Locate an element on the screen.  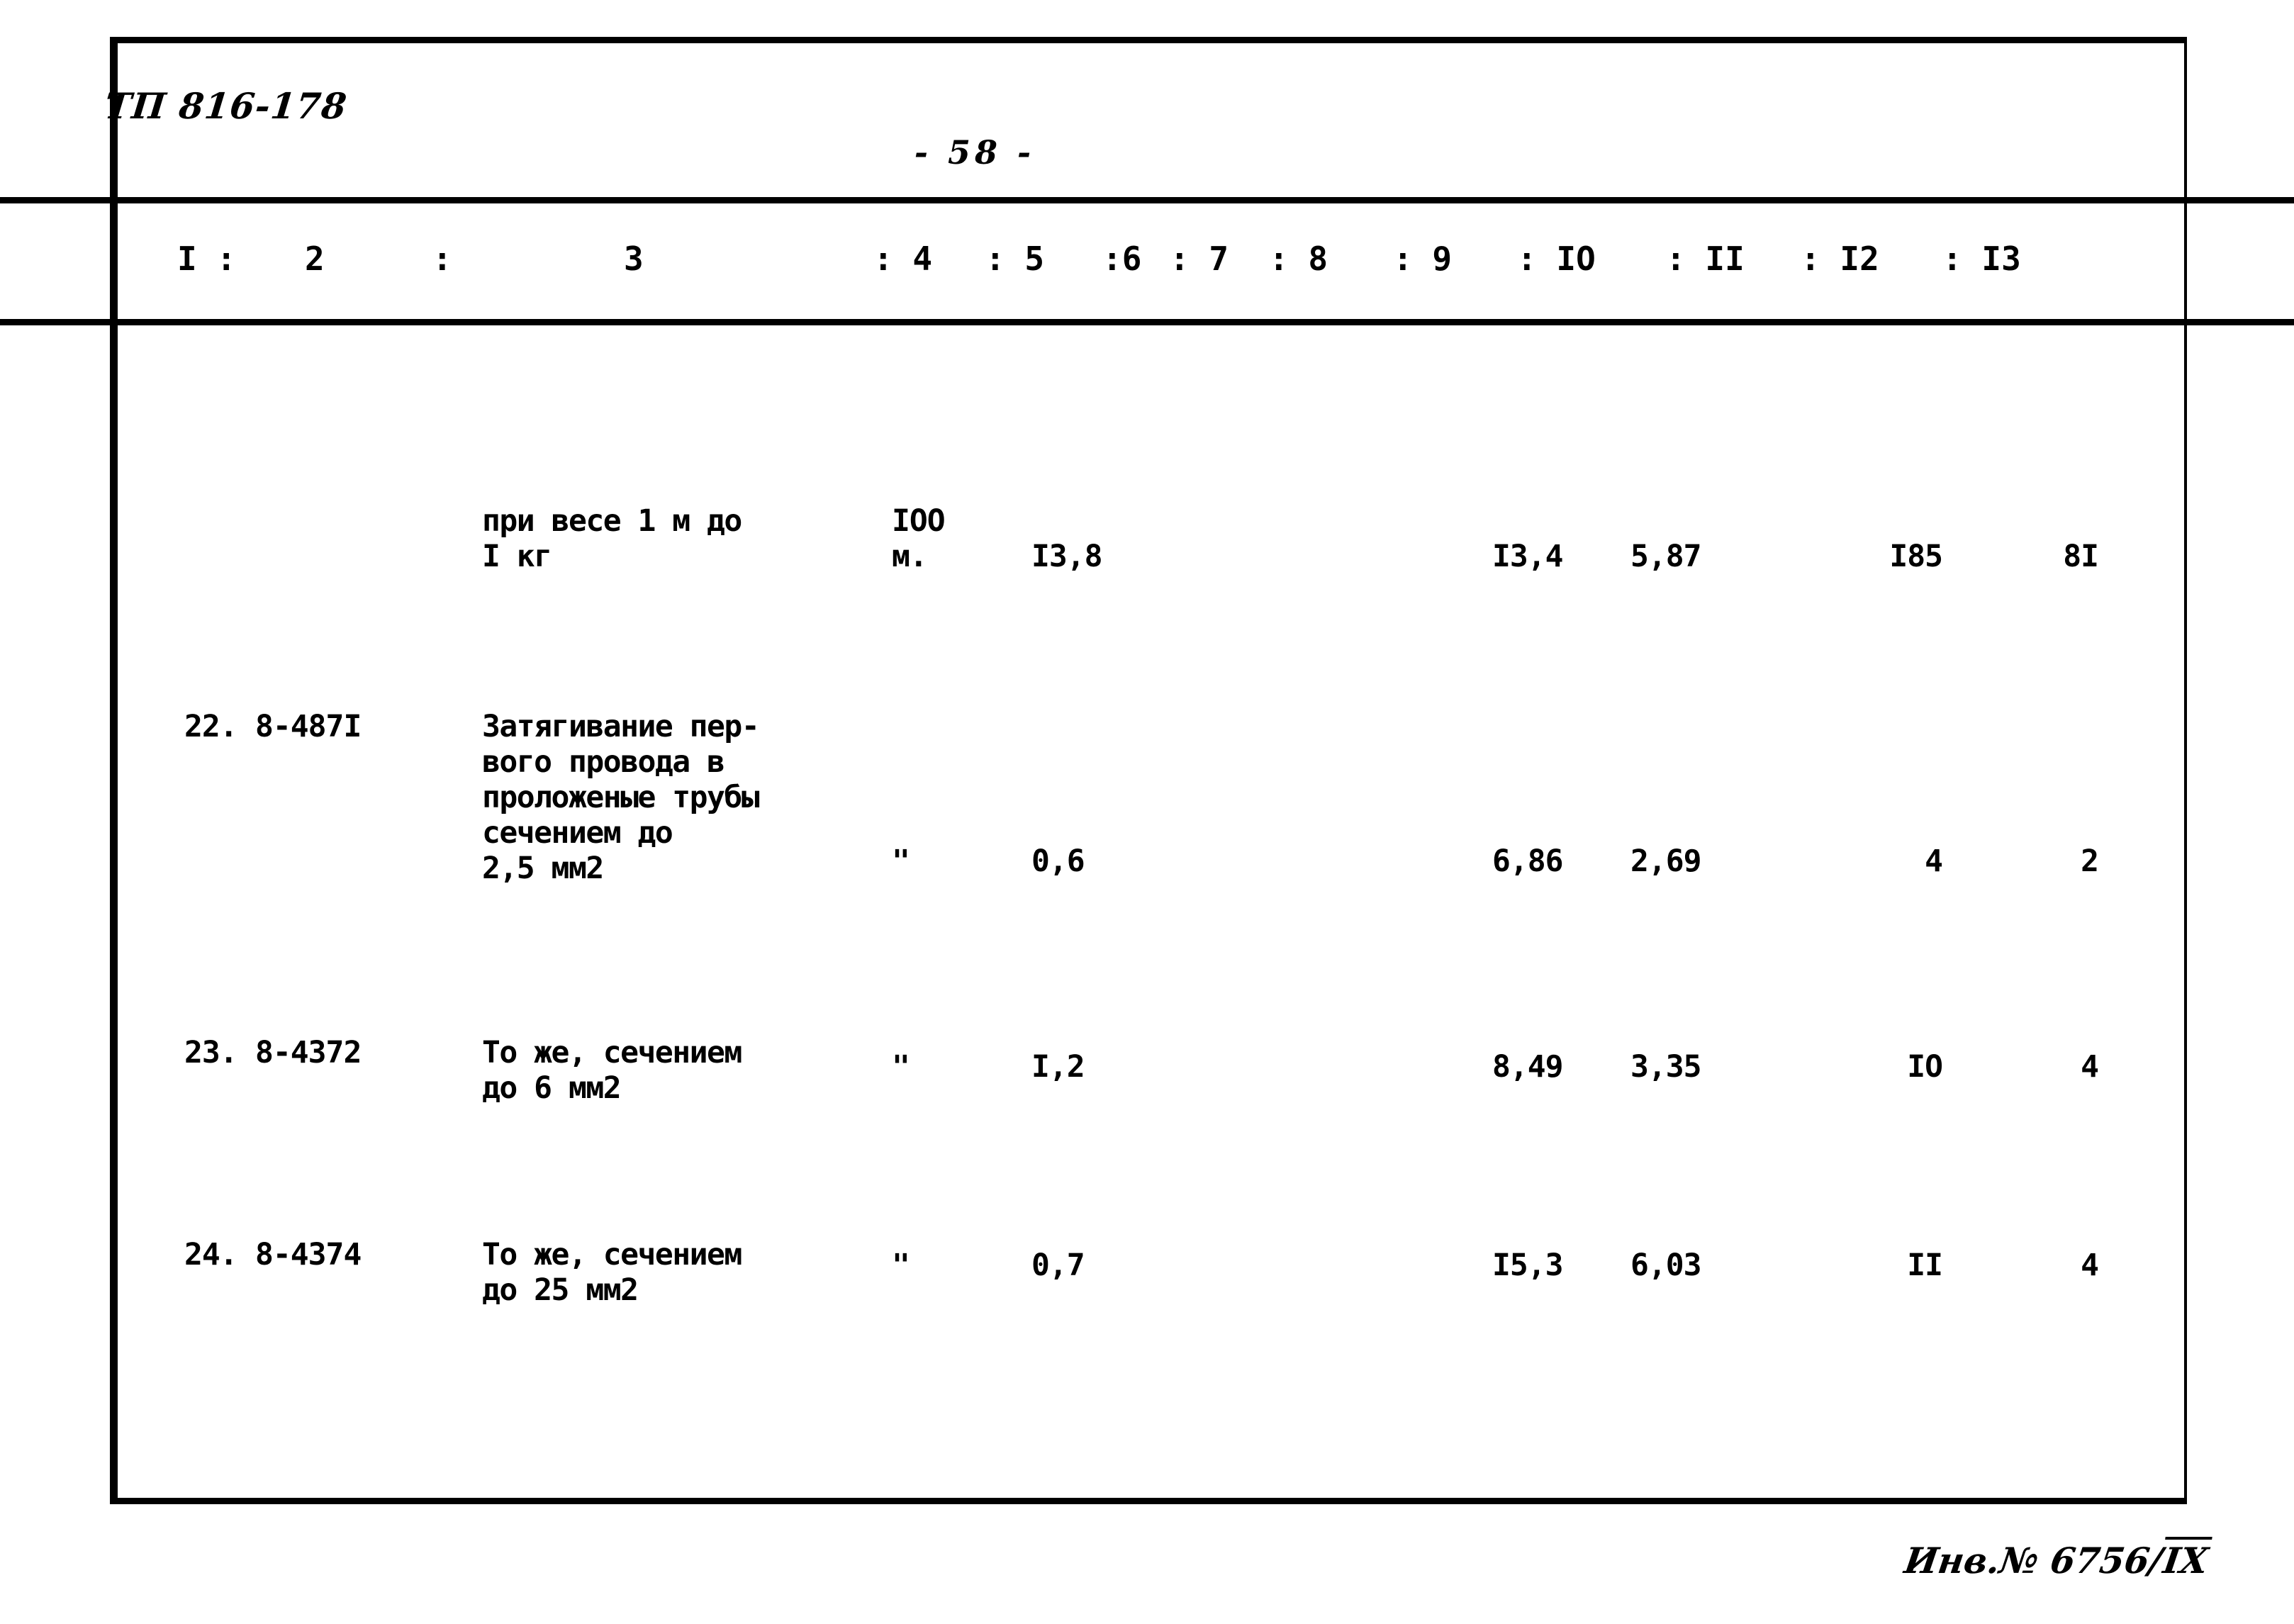
table-header-bottom-rule is located at coordinates (1147, 322).